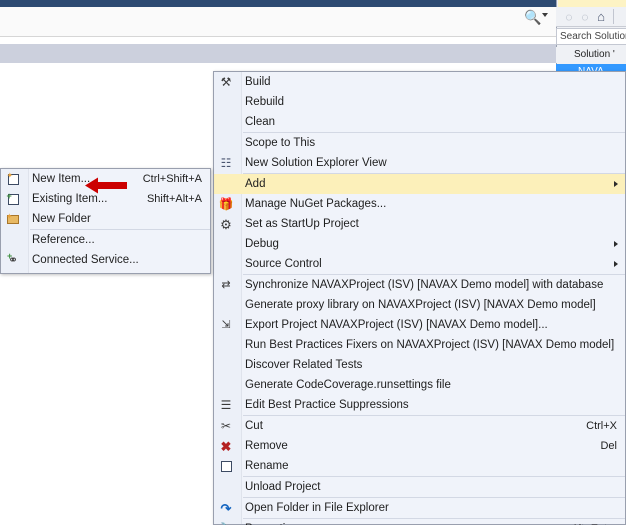  What do you see at coordinates (313, 3) in the screenshot?
I see `window-titlebar` at bounding box center [313, 3].